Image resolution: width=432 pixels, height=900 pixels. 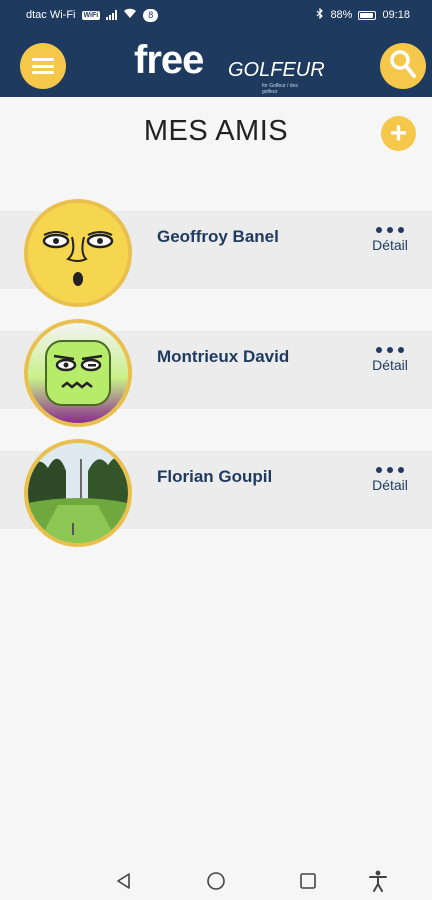 I want to click on notification-count-badge: 8, so click(x=151, y=15).